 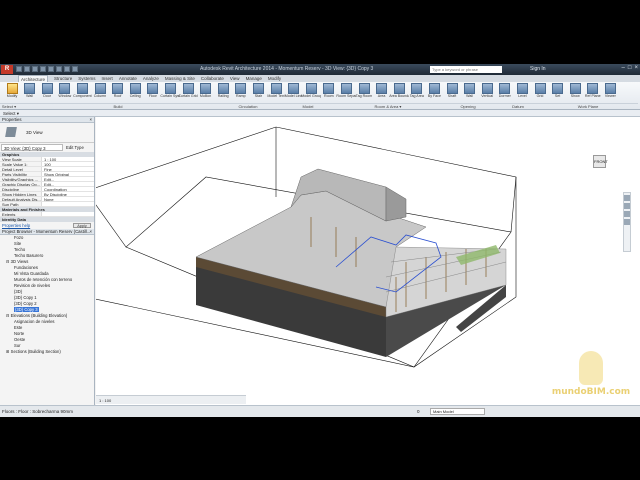 I want to click on tab-structure: Structure, so click(x=63, y=78).